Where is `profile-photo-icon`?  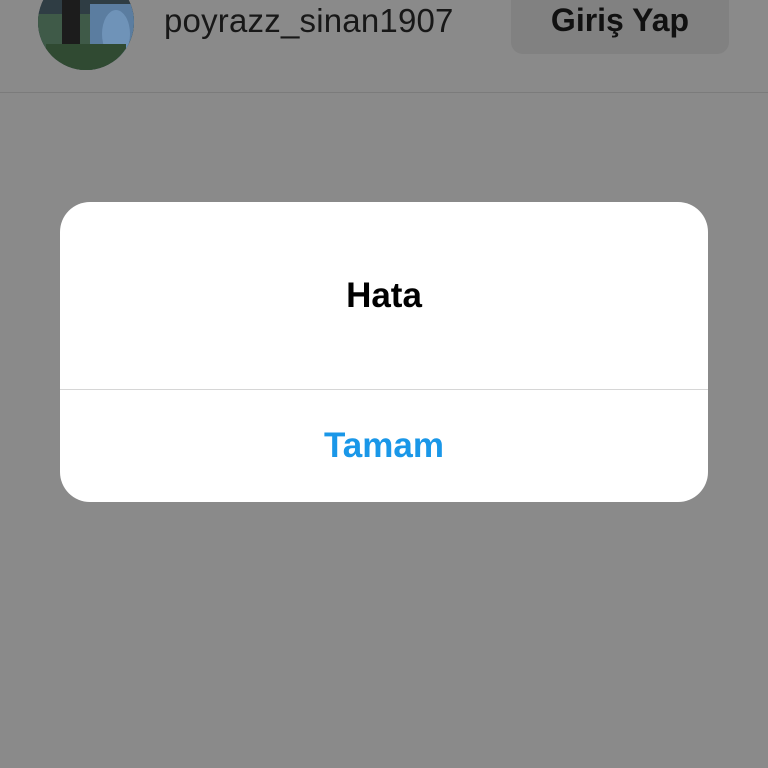 profile-photo-icon is located at coordinates (86, 35).